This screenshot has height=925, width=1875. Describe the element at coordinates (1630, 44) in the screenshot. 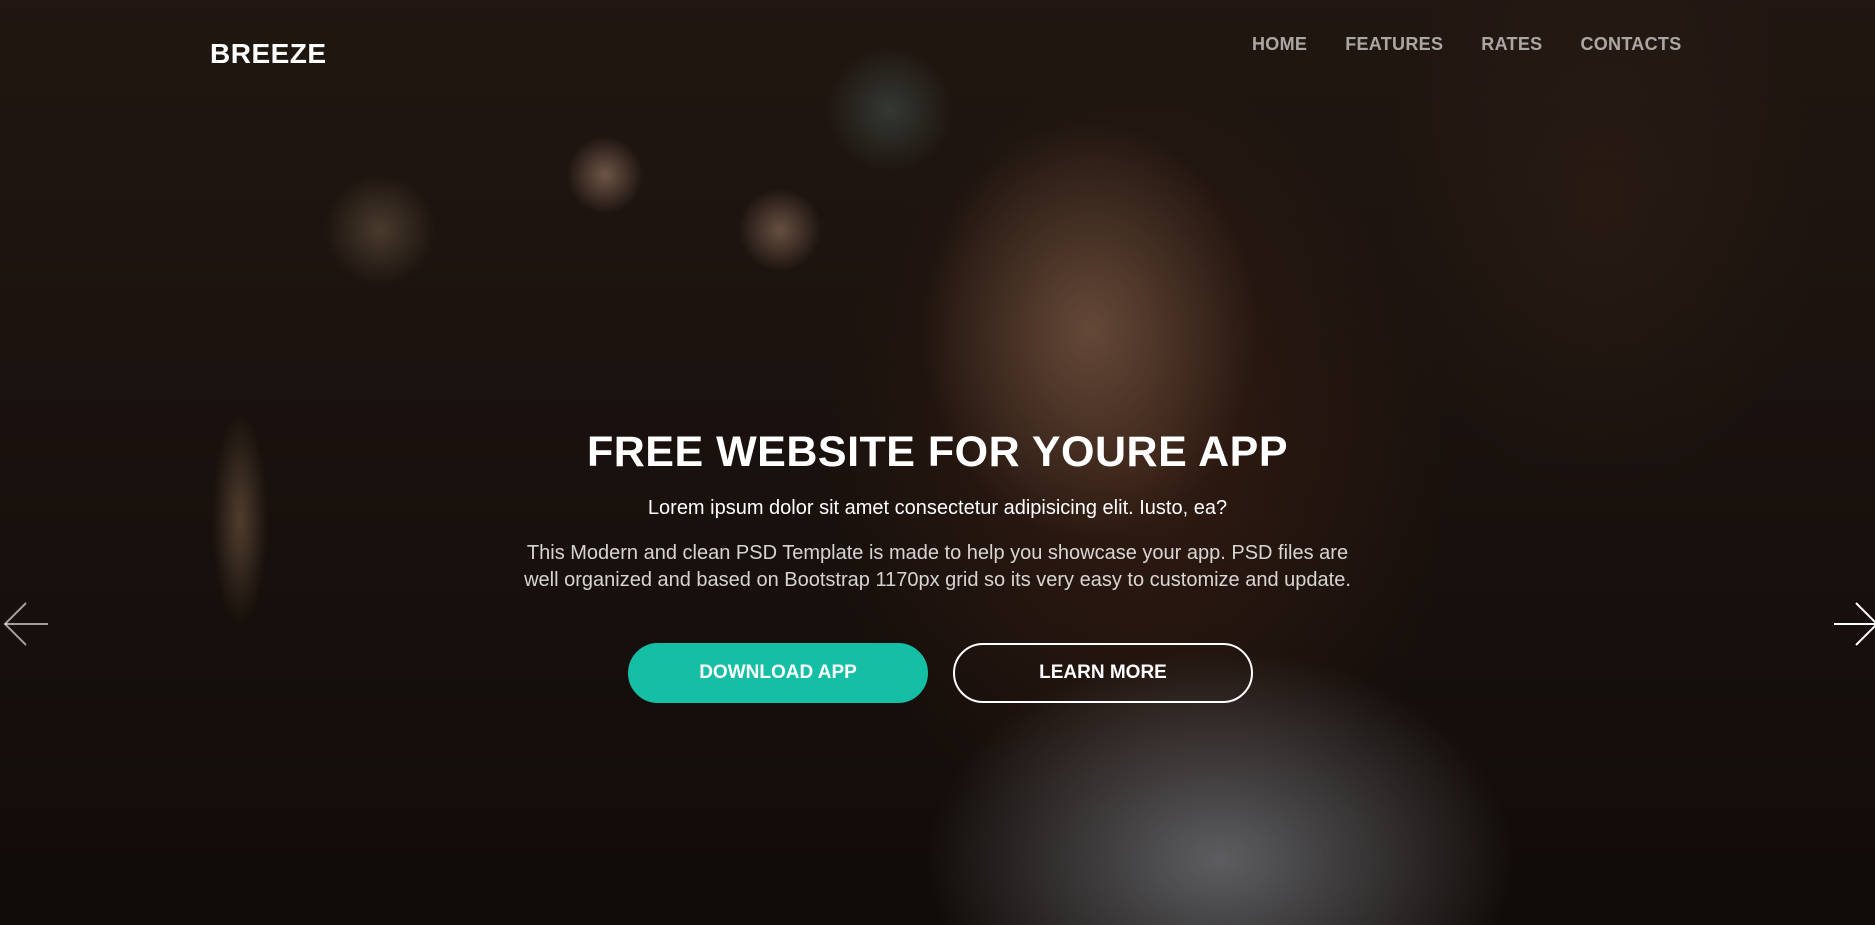

I see `nav-contacts: CONTACTS` at that location.